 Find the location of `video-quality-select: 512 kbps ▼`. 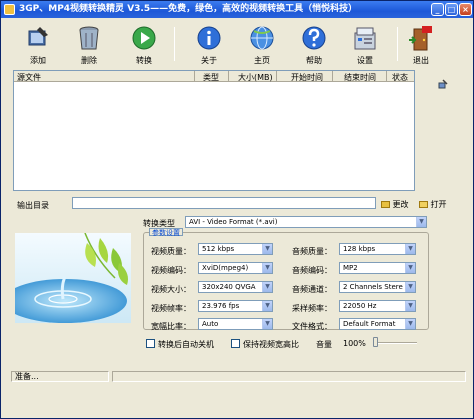

video-quality-select: 512 kbps ▼ is located at coordinates (235, 249).